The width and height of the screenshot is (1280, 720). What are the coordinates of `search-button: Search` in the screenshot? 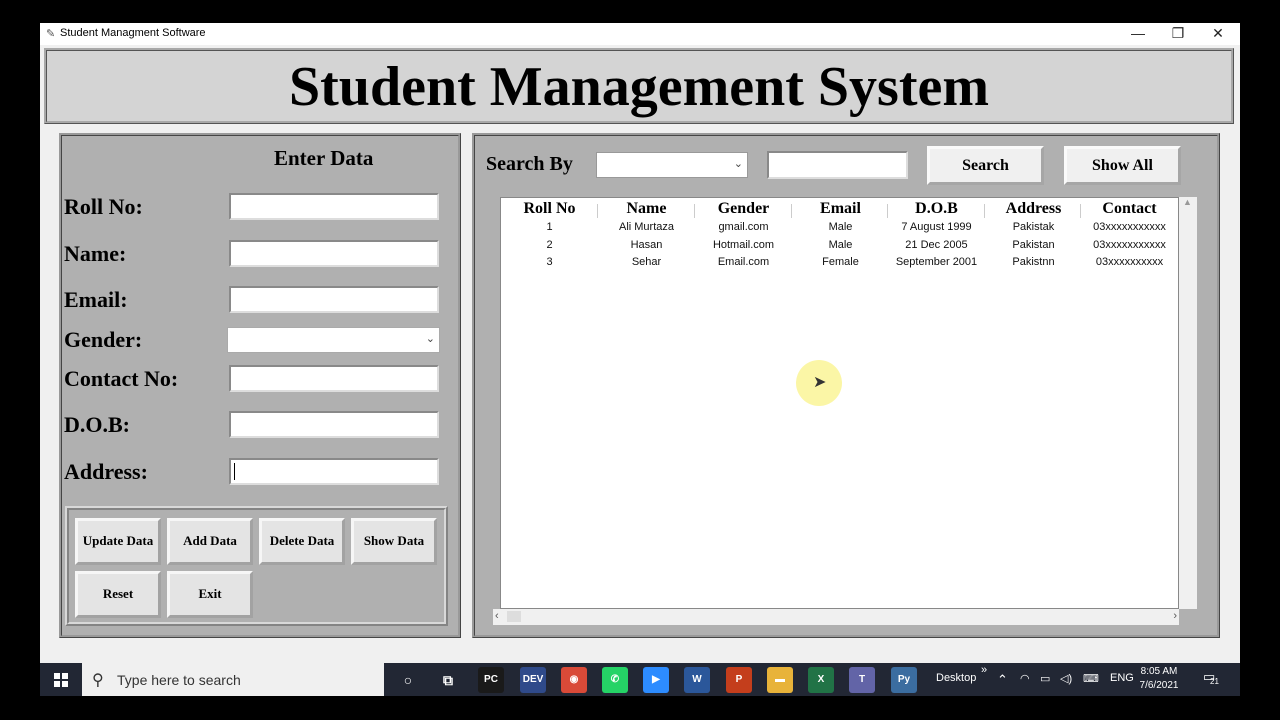 It's located at (985, 165).